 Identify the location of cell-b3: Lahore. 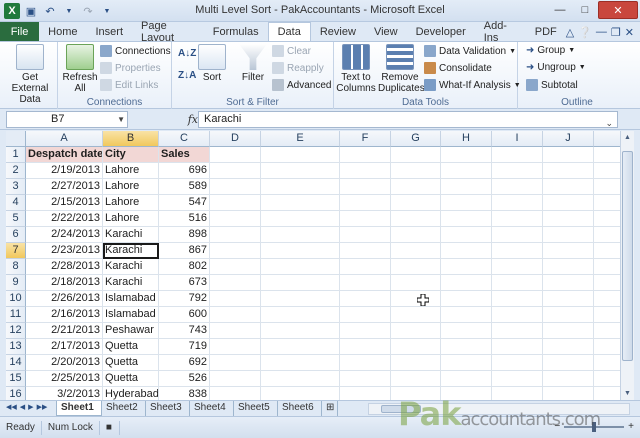
(131, 187).